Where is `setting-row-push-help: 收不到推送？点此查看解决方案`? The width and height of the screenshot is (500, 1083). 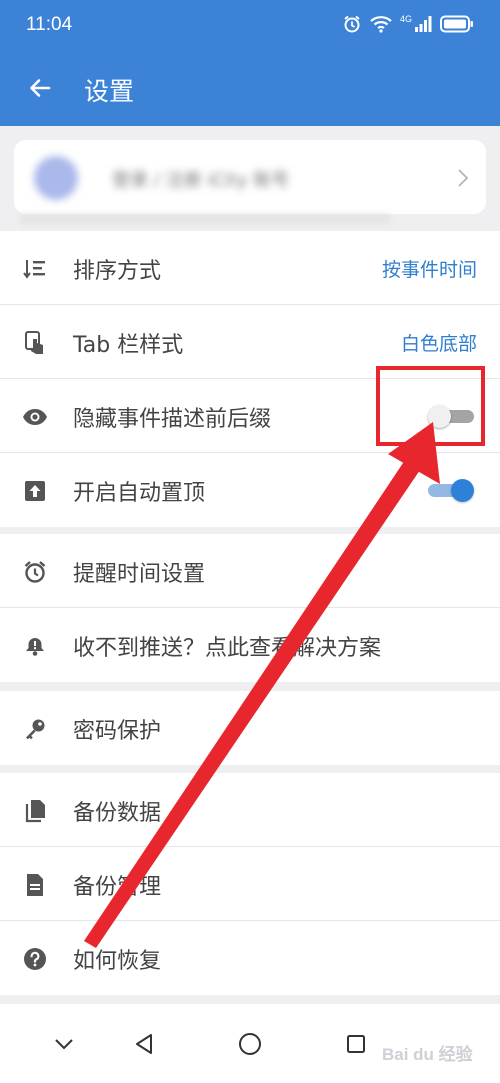
setting-row-push-help: 收不到推送？点此查看解决方案 is located at coordinates (250, 645).